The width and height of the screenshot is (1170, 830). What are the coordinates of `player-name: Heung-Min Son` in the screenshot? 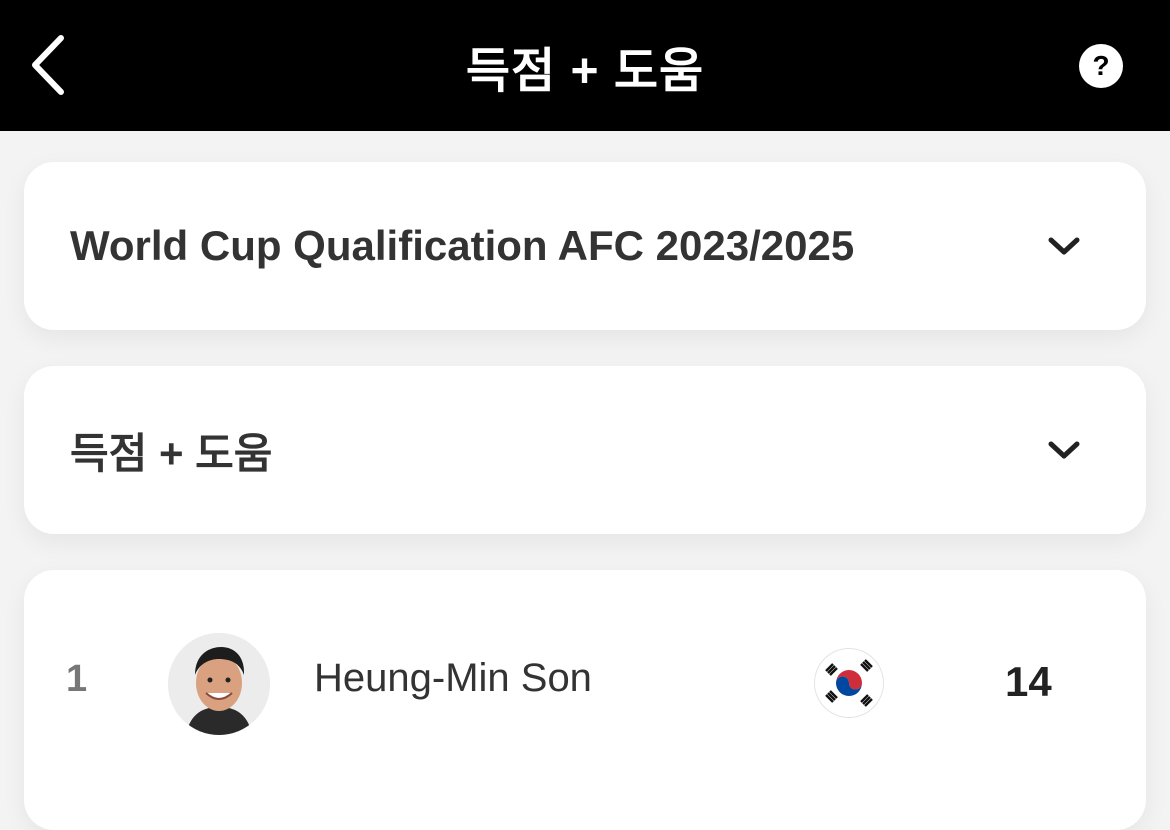 It's located at (453, 678).